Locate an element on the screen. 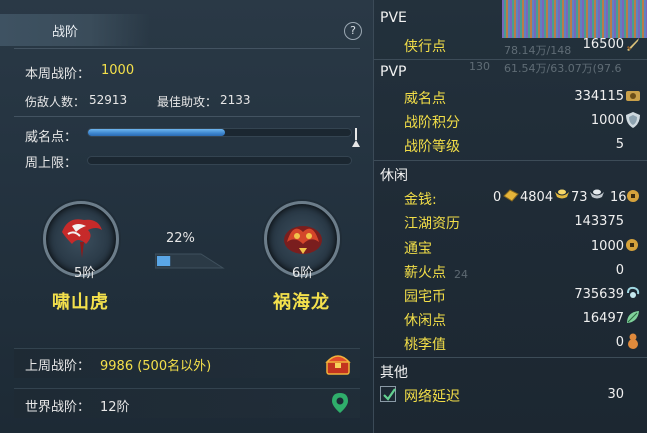 The width and height of the screenshot is (647, 433). gold-ingot-icon is located at coordinates (511, 195).